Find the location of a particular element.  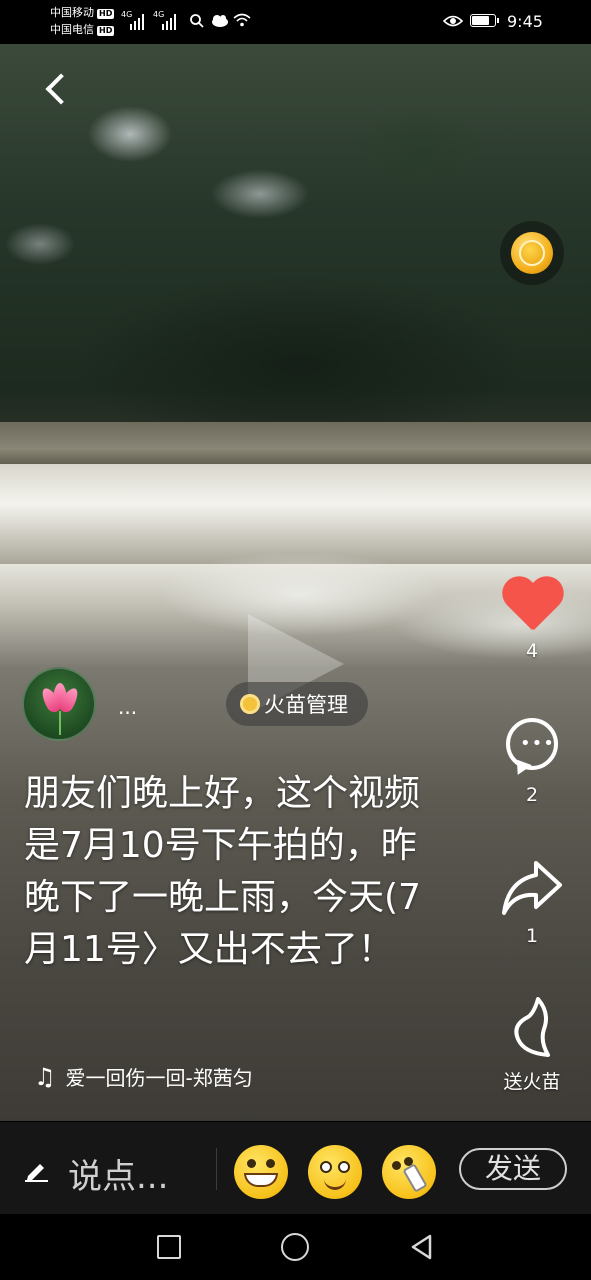

share-button: 1 is located at coordinates (532, 901).